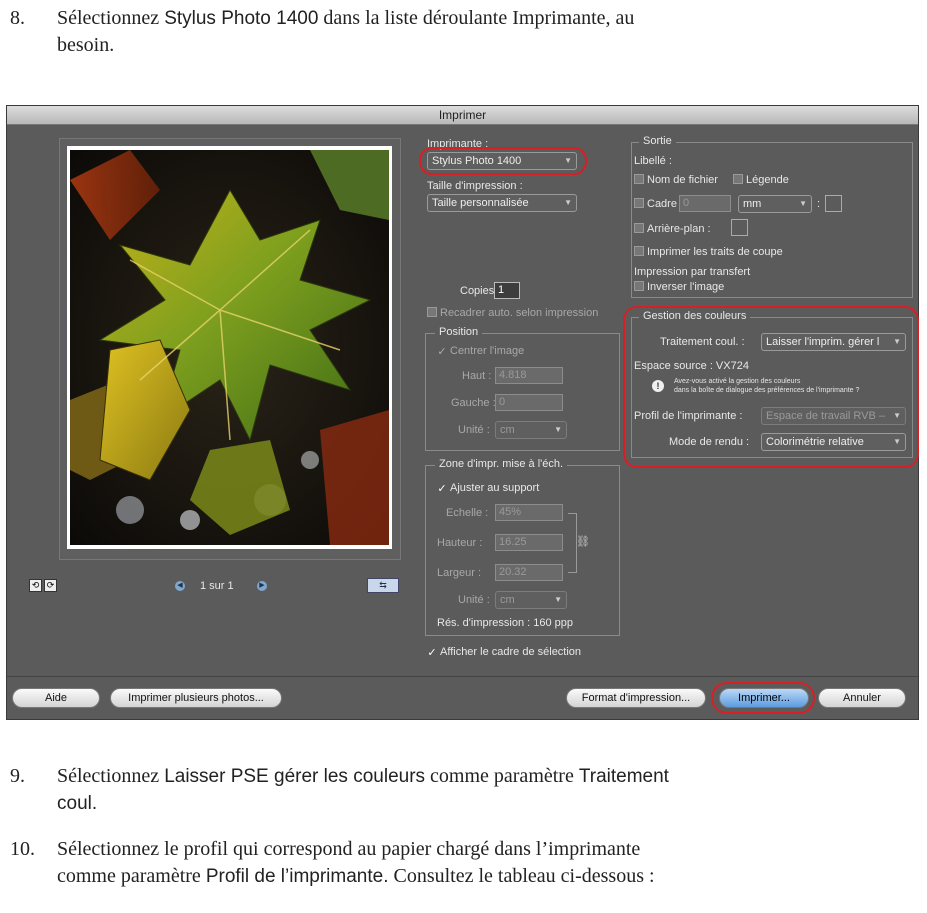 Image resolution: width=927 pixels, height=913 pixels. Describe the element at coordinates (17, 776) in the screenshot. I see `step-number: 9.` at that location.